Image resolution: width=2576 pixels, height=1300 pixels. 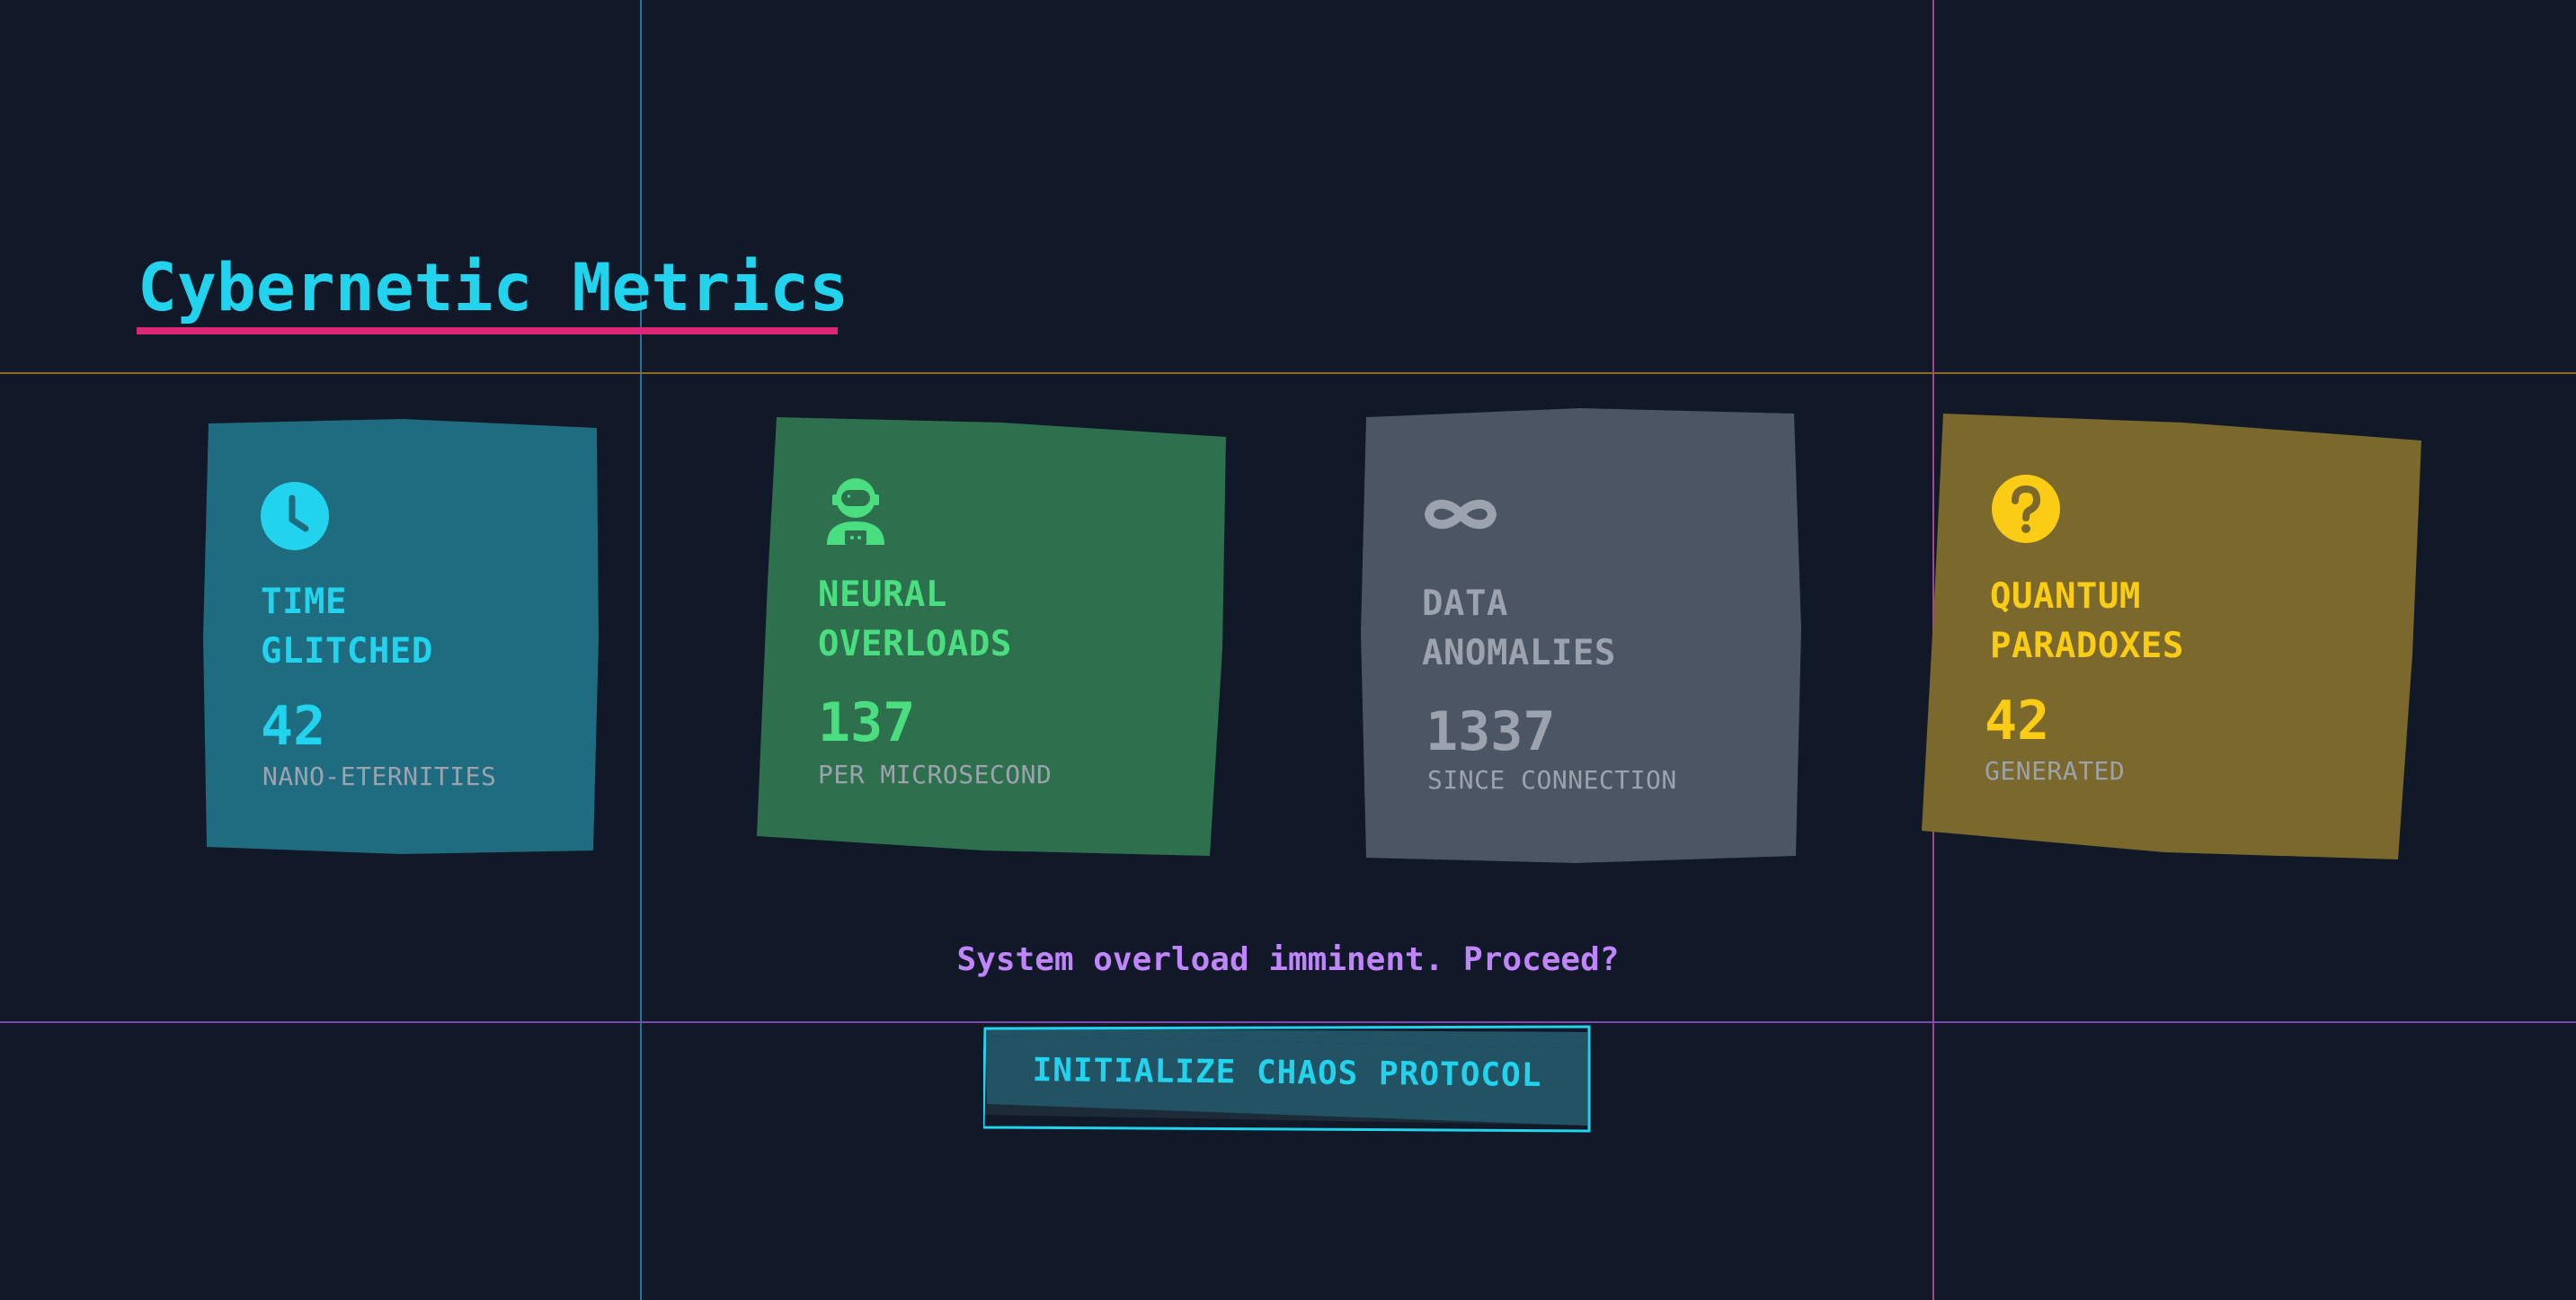 What do you see at coordinates (1552, 780) in the screenshot?
I see `metric-unit: SINCE CONNECTION` at bounding box center [1552, 780].